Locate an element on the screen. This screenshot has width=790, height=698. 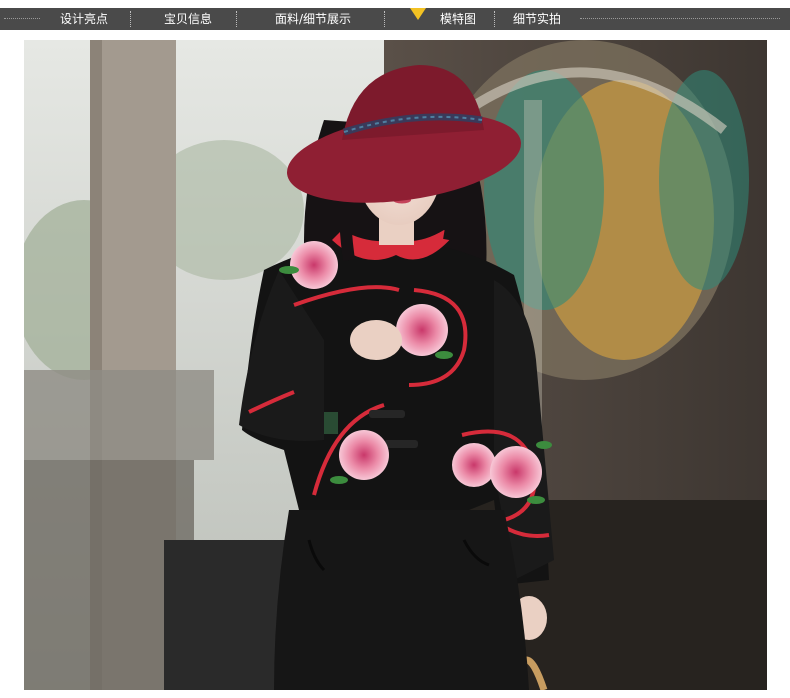
tab-label: 设计亮点 is located at coordinates (83, 19).